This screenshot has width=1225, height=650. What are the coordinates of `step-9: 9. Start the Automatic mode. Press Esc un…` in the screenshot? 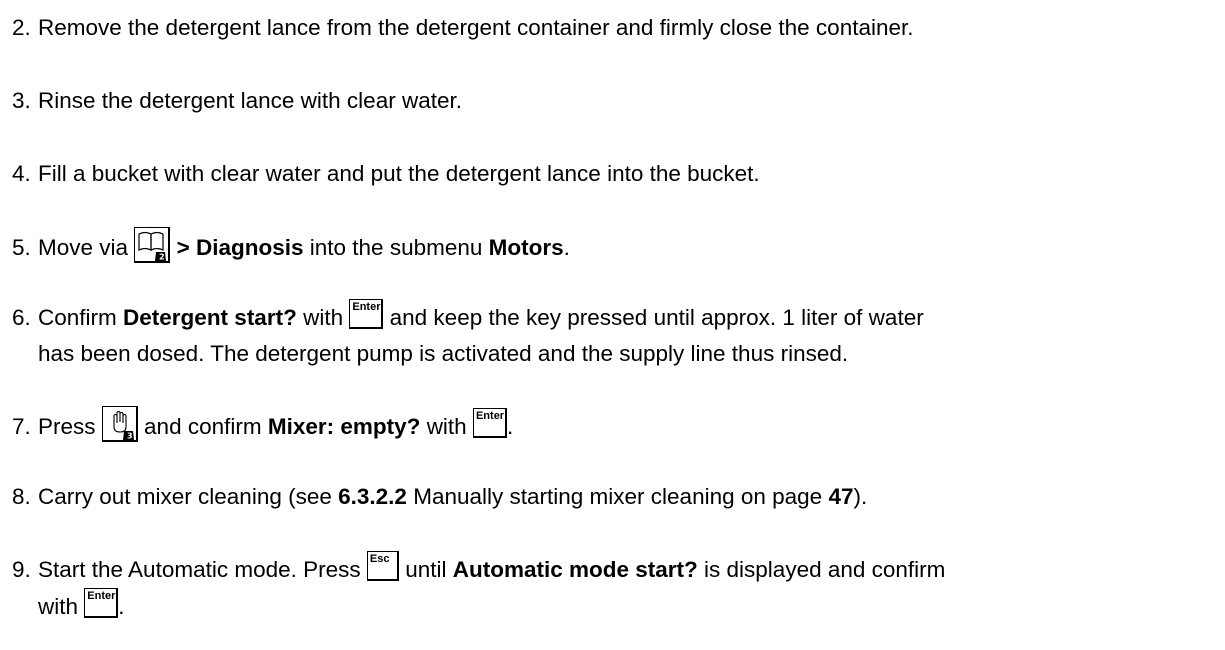 It's located at (612, 588).